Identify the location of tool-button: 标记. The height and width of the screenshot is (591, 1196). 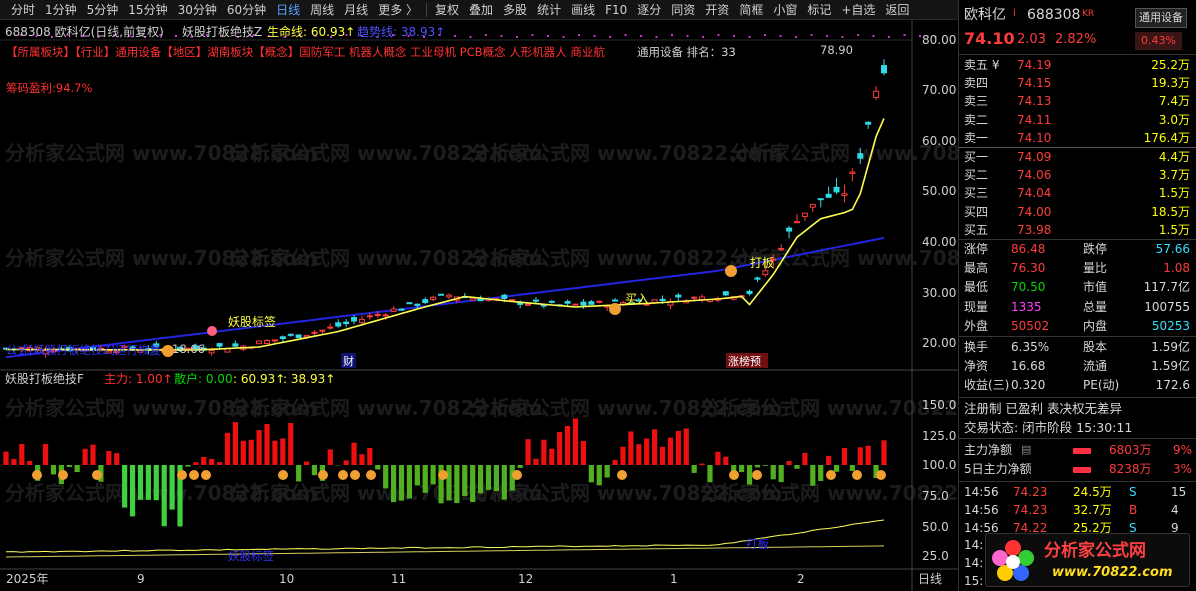
(819, 10).